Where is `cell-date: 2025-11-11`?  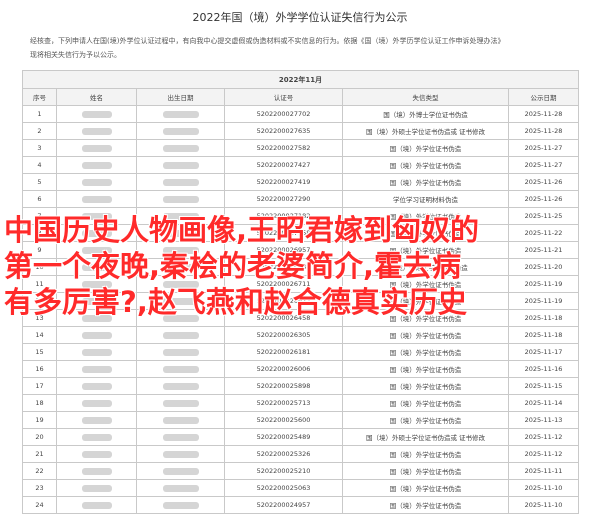
cell-date: 2025-11-11 is located at coordinates (543, 471).